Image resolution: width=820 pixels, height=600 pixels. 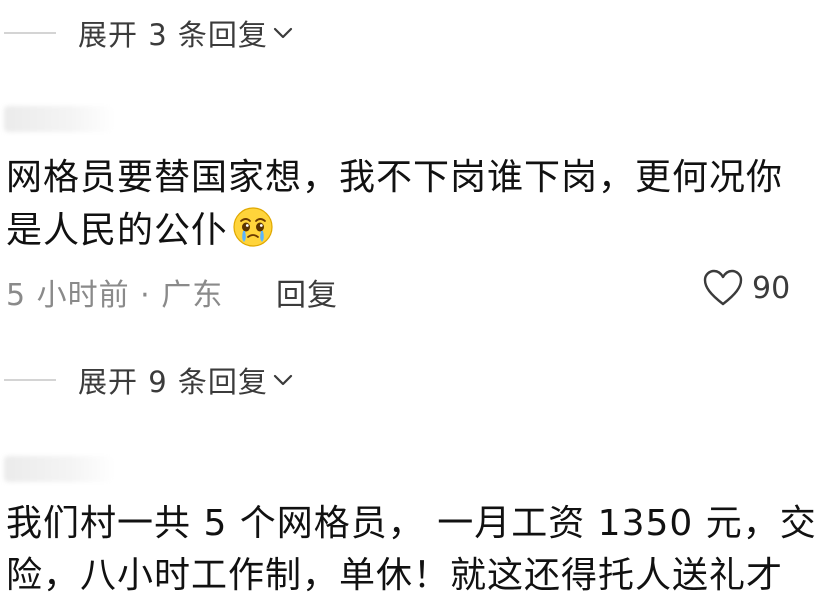 I want to click on comment-text-line: 险，八小时工作制，单休！就这还得托人送礼才, so click(x=394, y=576).